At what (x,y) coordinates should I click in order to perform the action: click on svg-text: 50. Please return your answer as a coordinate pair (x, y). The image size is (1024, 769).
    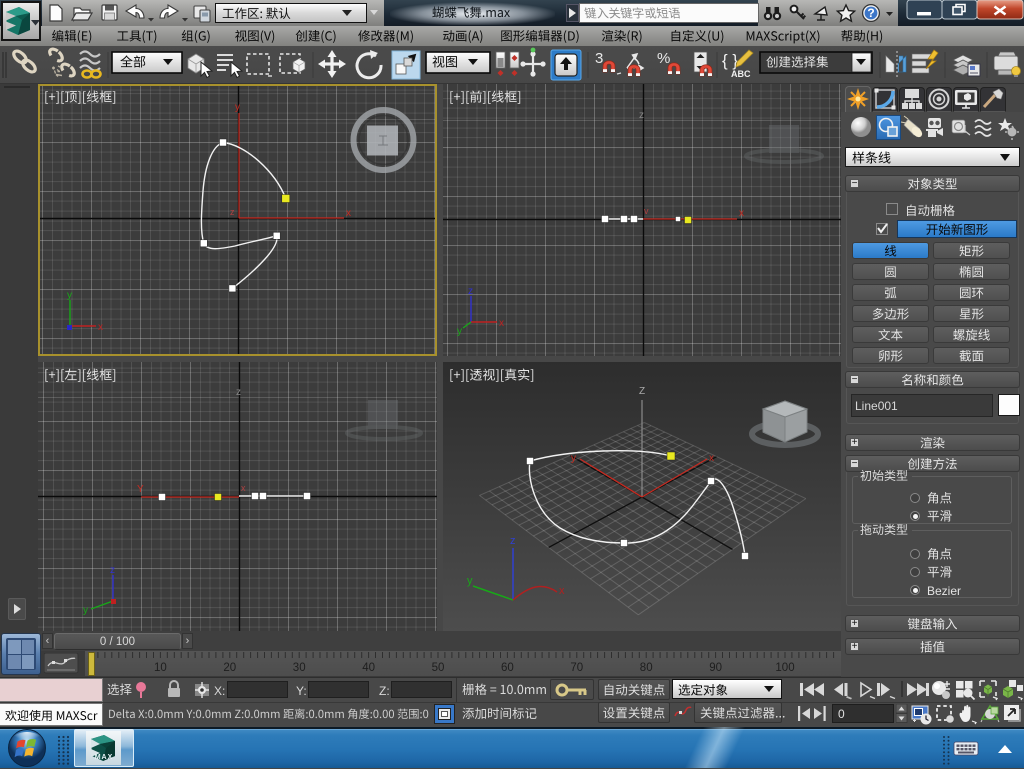
    Looking at the image, I should click on (438, 668).